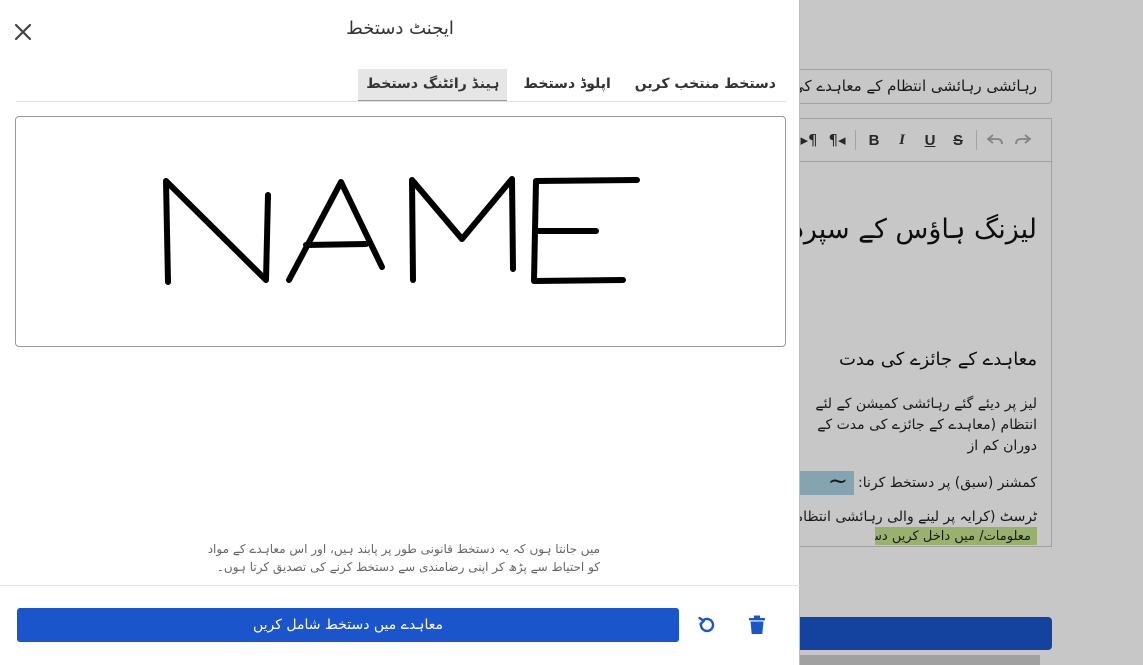  What do you see at coordinates (433, 85) in the screenshot?
I see `tab-handwriting: ہینڈ رائٹنگ دستخط` at bounding box center [433, 85].